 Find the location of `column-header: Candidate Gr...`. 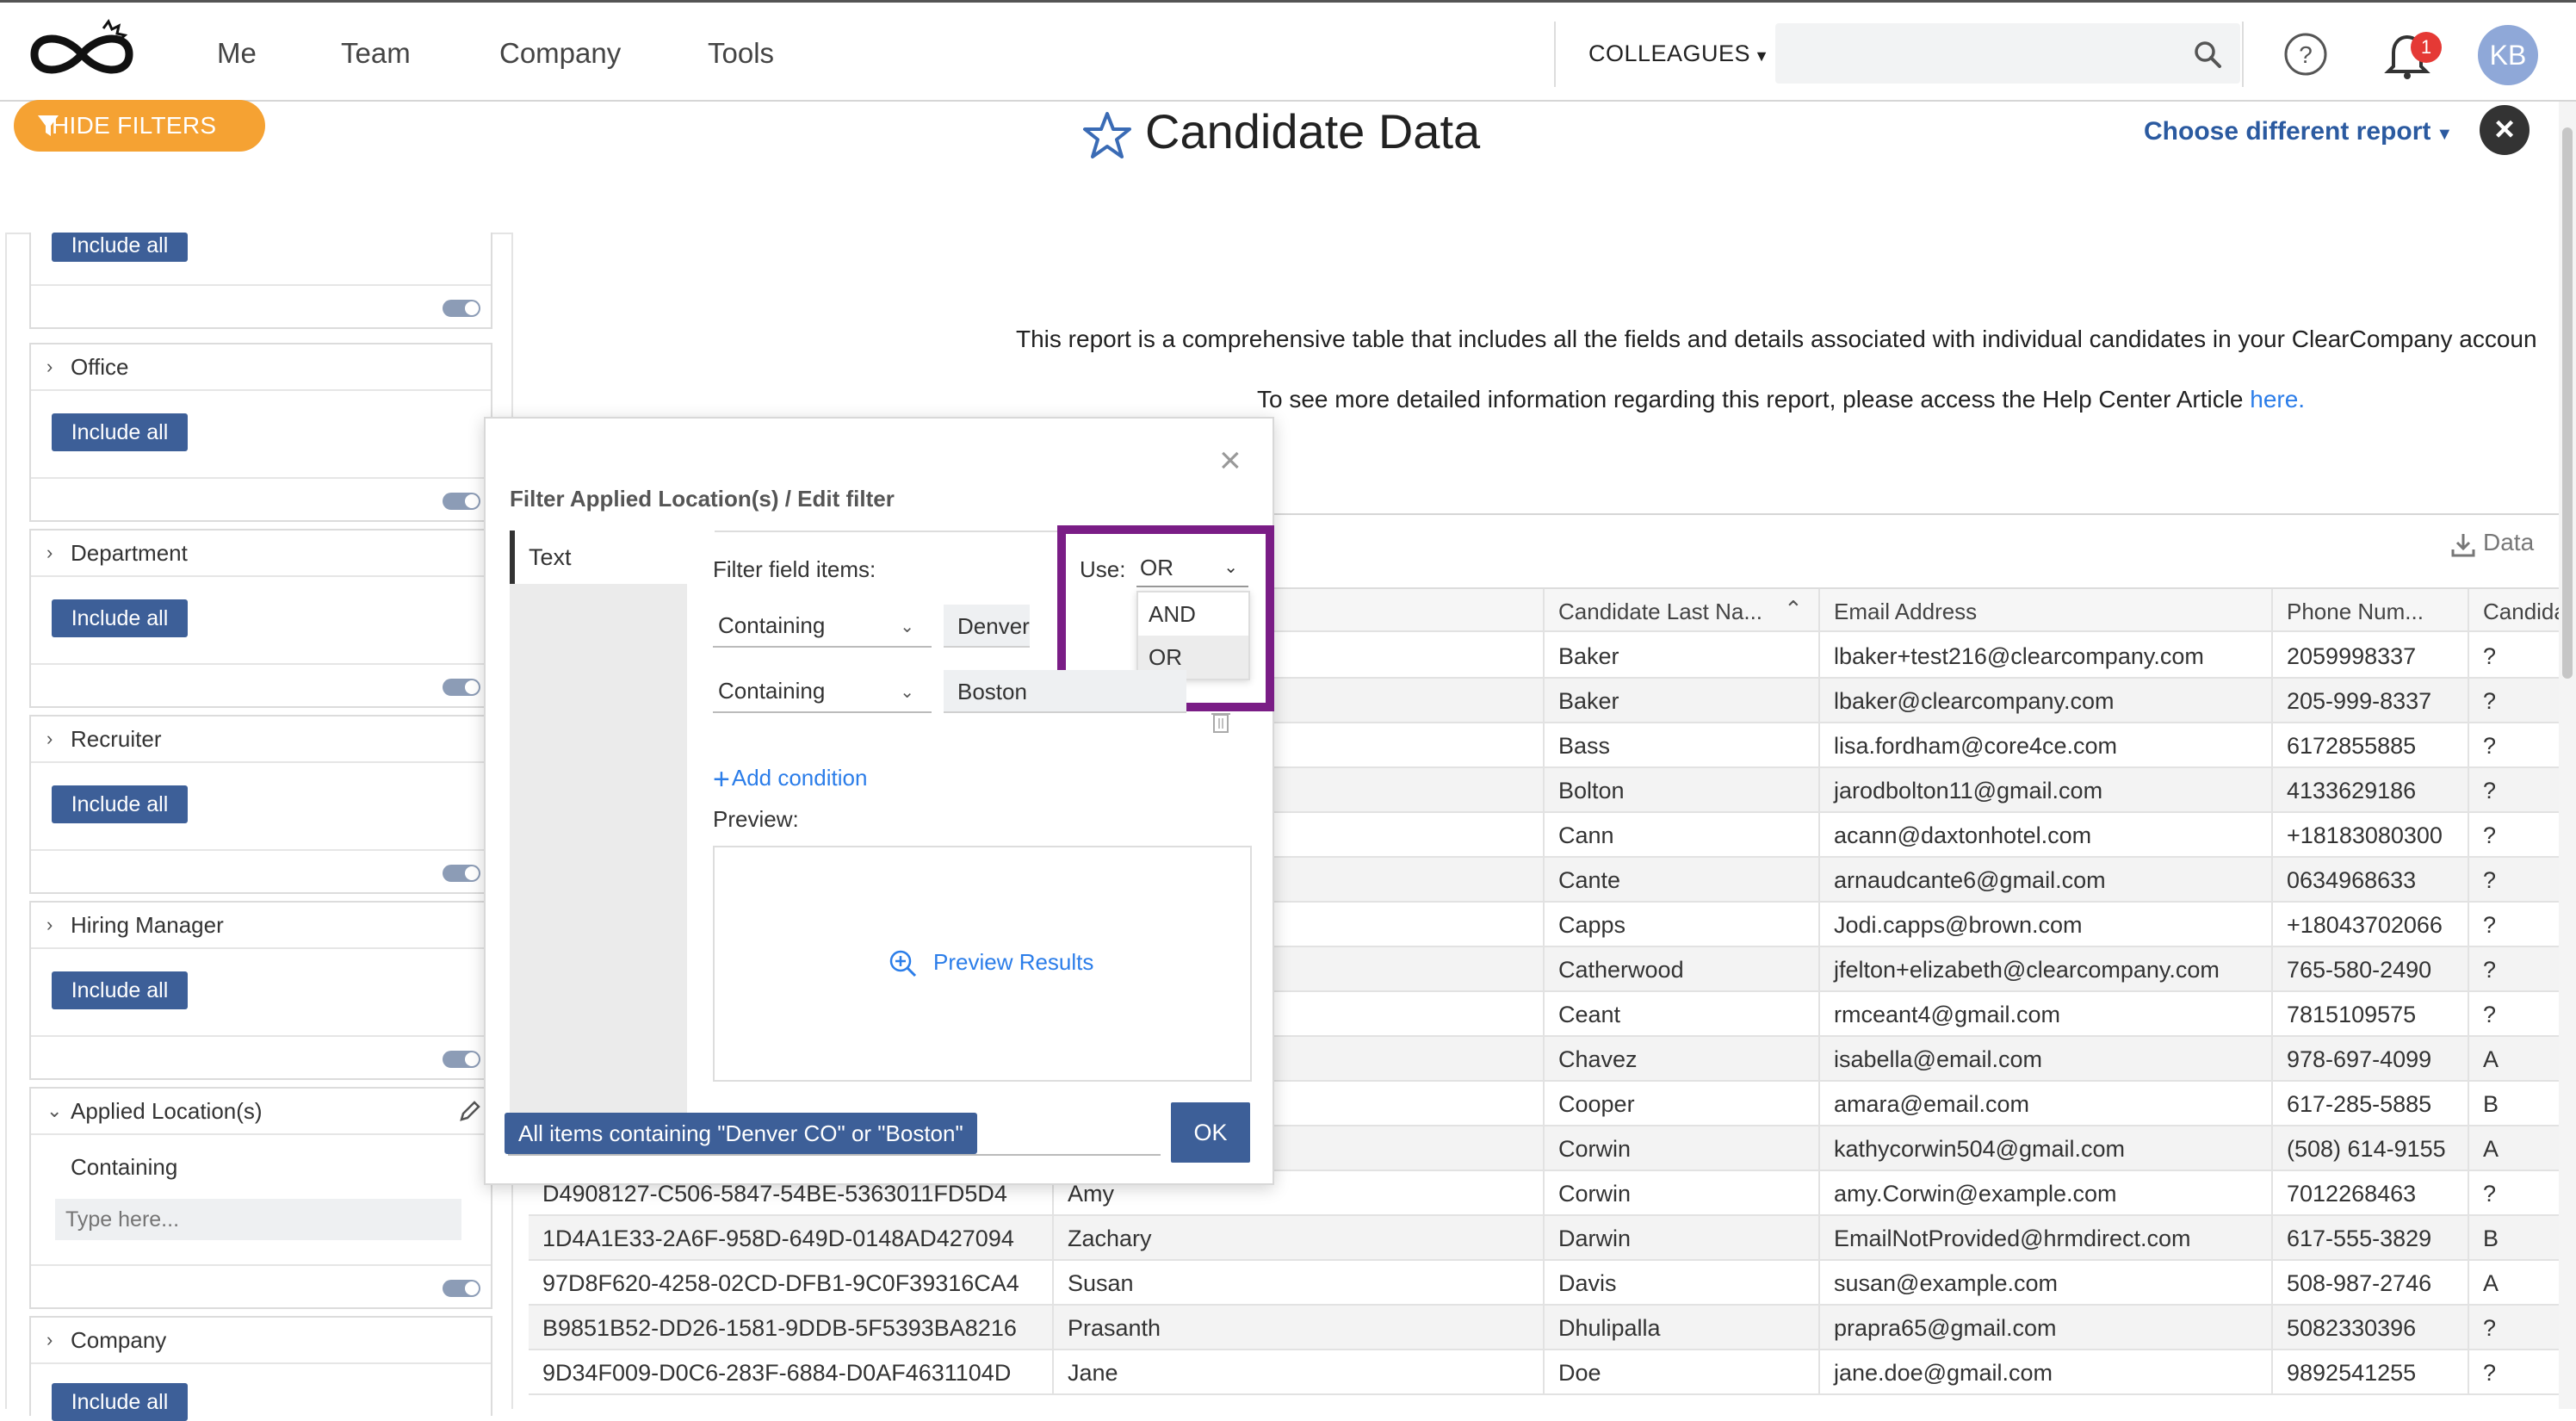

column-header: Candidate Gr... is located at coordinates (2514, 611).